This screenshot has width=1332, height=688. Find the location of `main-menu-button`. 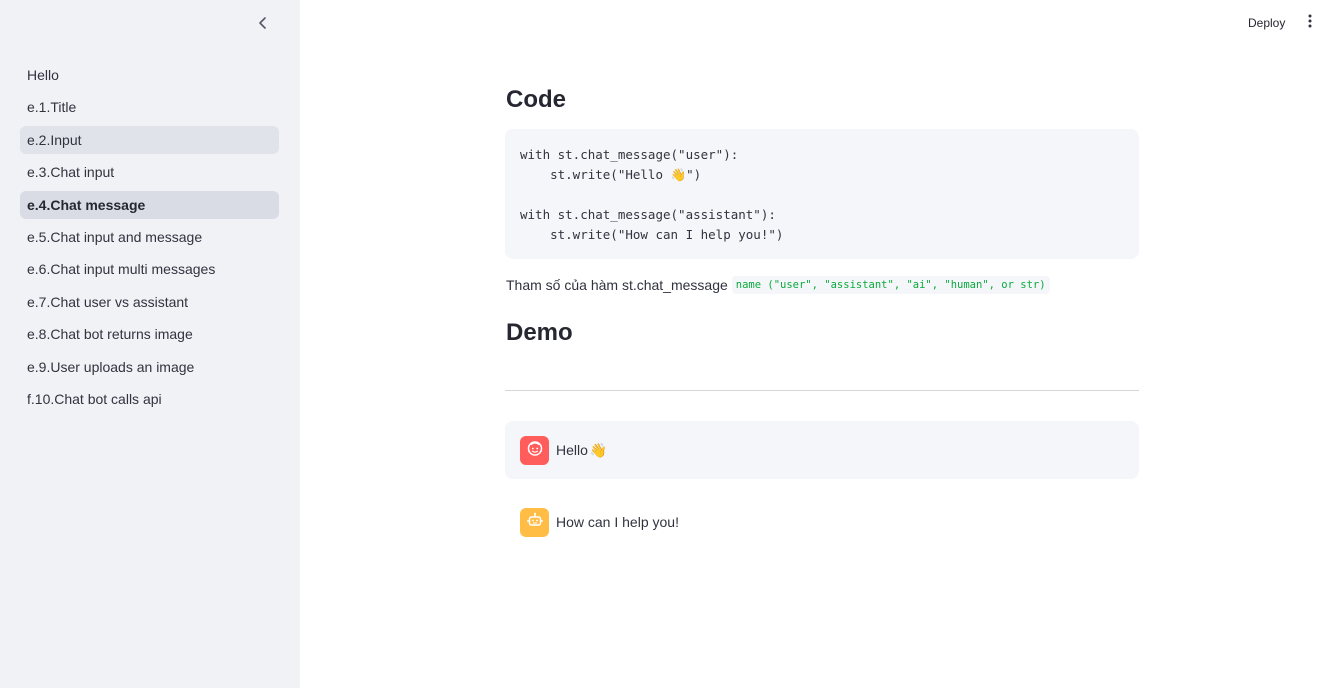

main-menu-button is located at coordinates (1310, 23).